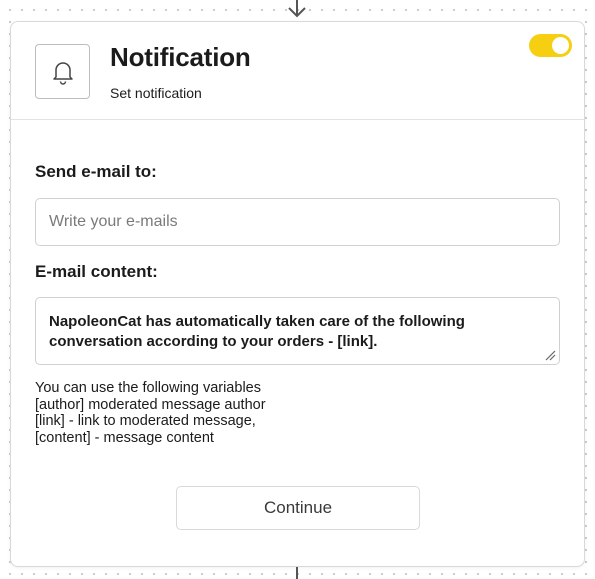  Describe the element at coordinates (560, 45) in the screenshot. I see `toggle-knob` at that location.